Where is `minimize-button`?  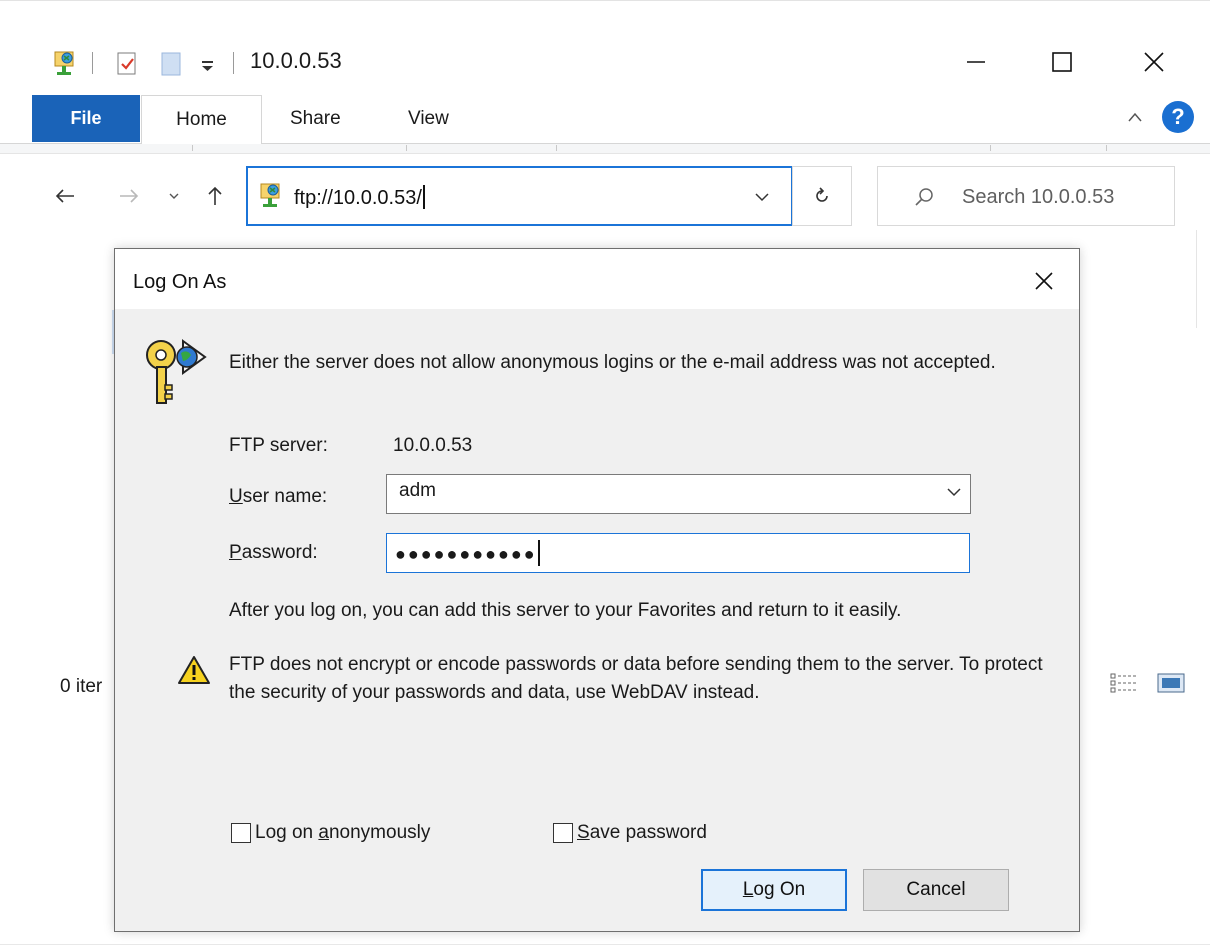
minimize-button is located at coordinates (976, 62).